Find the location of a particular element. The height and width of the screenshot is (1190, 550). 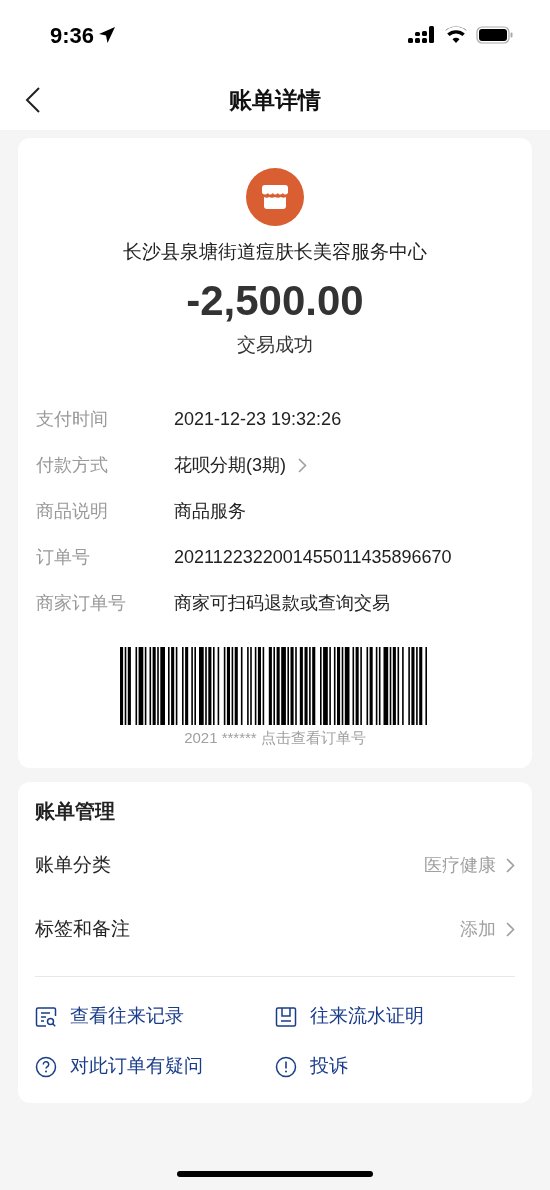

detail-link: 花呗分期(3期) is located at coordinates (240, 465).